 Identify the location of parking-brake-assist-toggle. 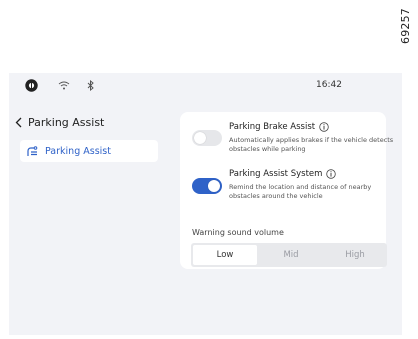
(207, 138).